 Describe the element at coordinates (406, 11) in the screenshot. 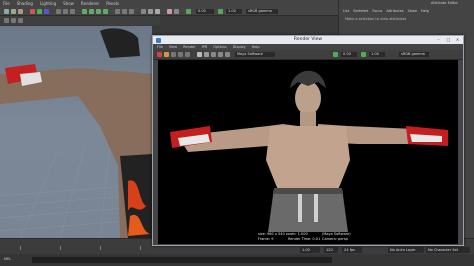

I see `attribute-editor-tabs: List Selected Focus Attributes Show Help` at that location.